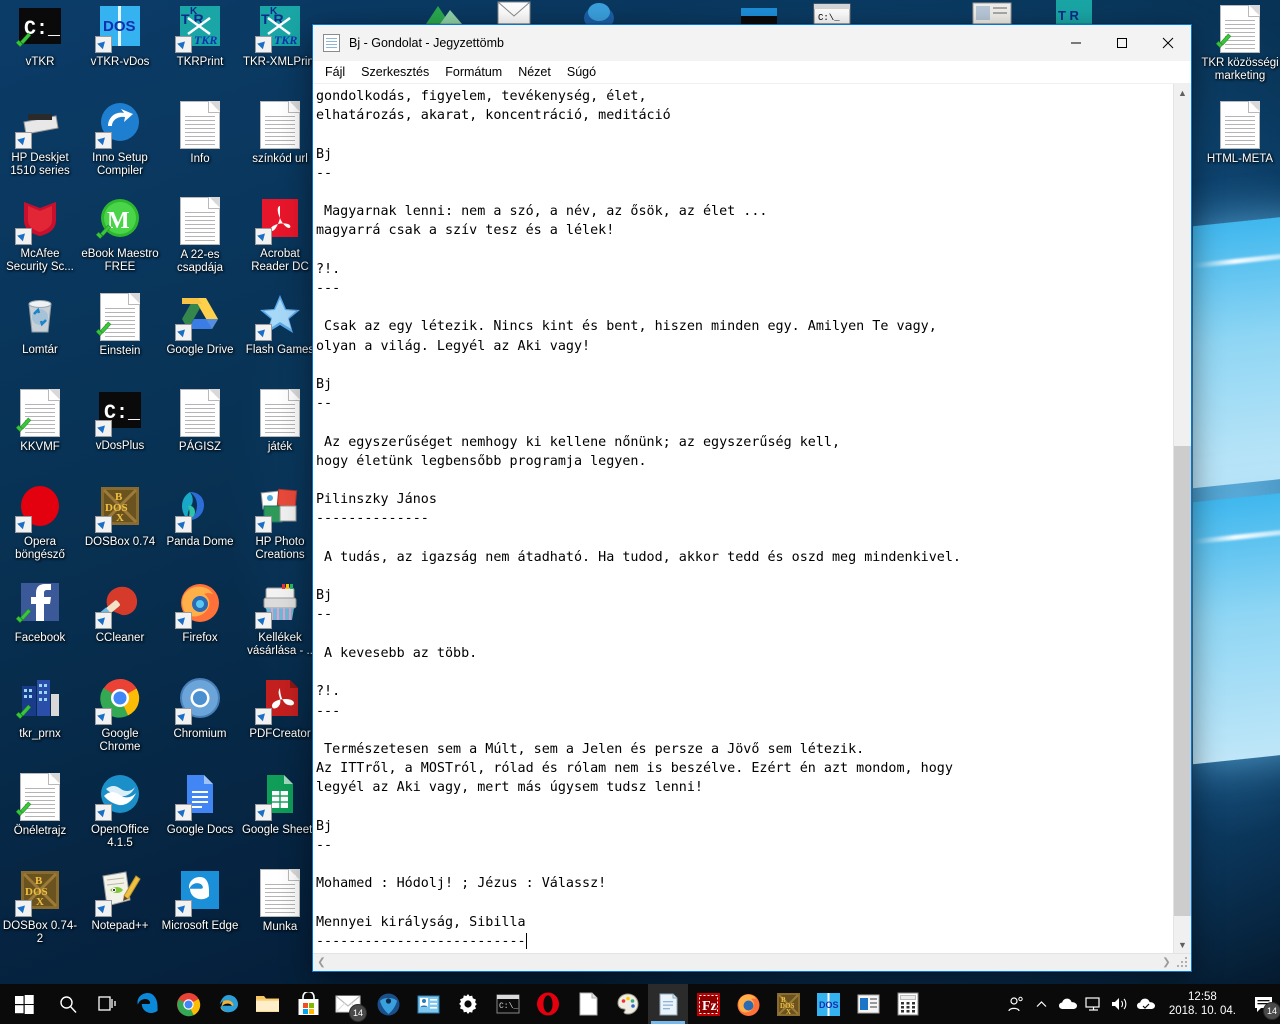 This screenshot has width=1280, height=1024. I want to click on desktop-icon-vdosplus: C:_ vDosPlus, so click(120, 420).